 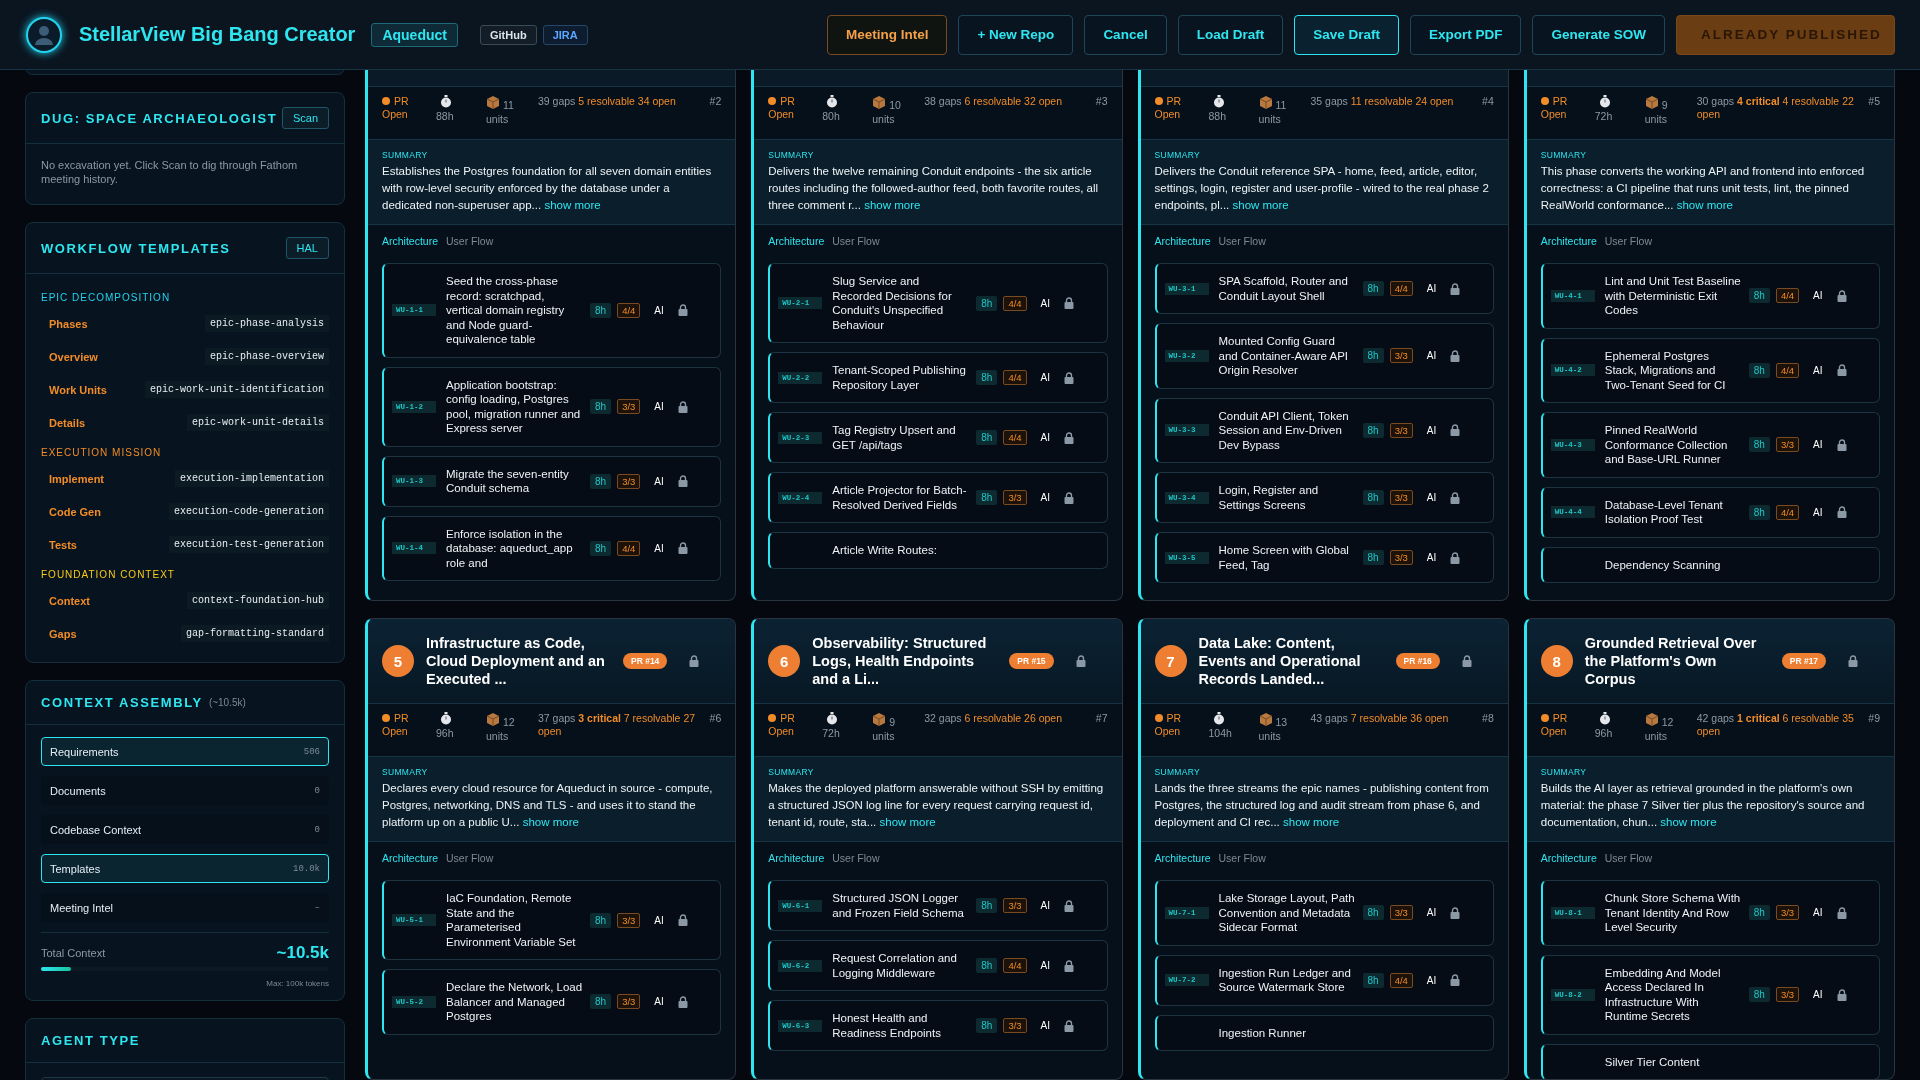 What do you see at coordinates (1101, 718) in the screenshot?
I see `pr-number: #7` at bounding box center [1101, 718].